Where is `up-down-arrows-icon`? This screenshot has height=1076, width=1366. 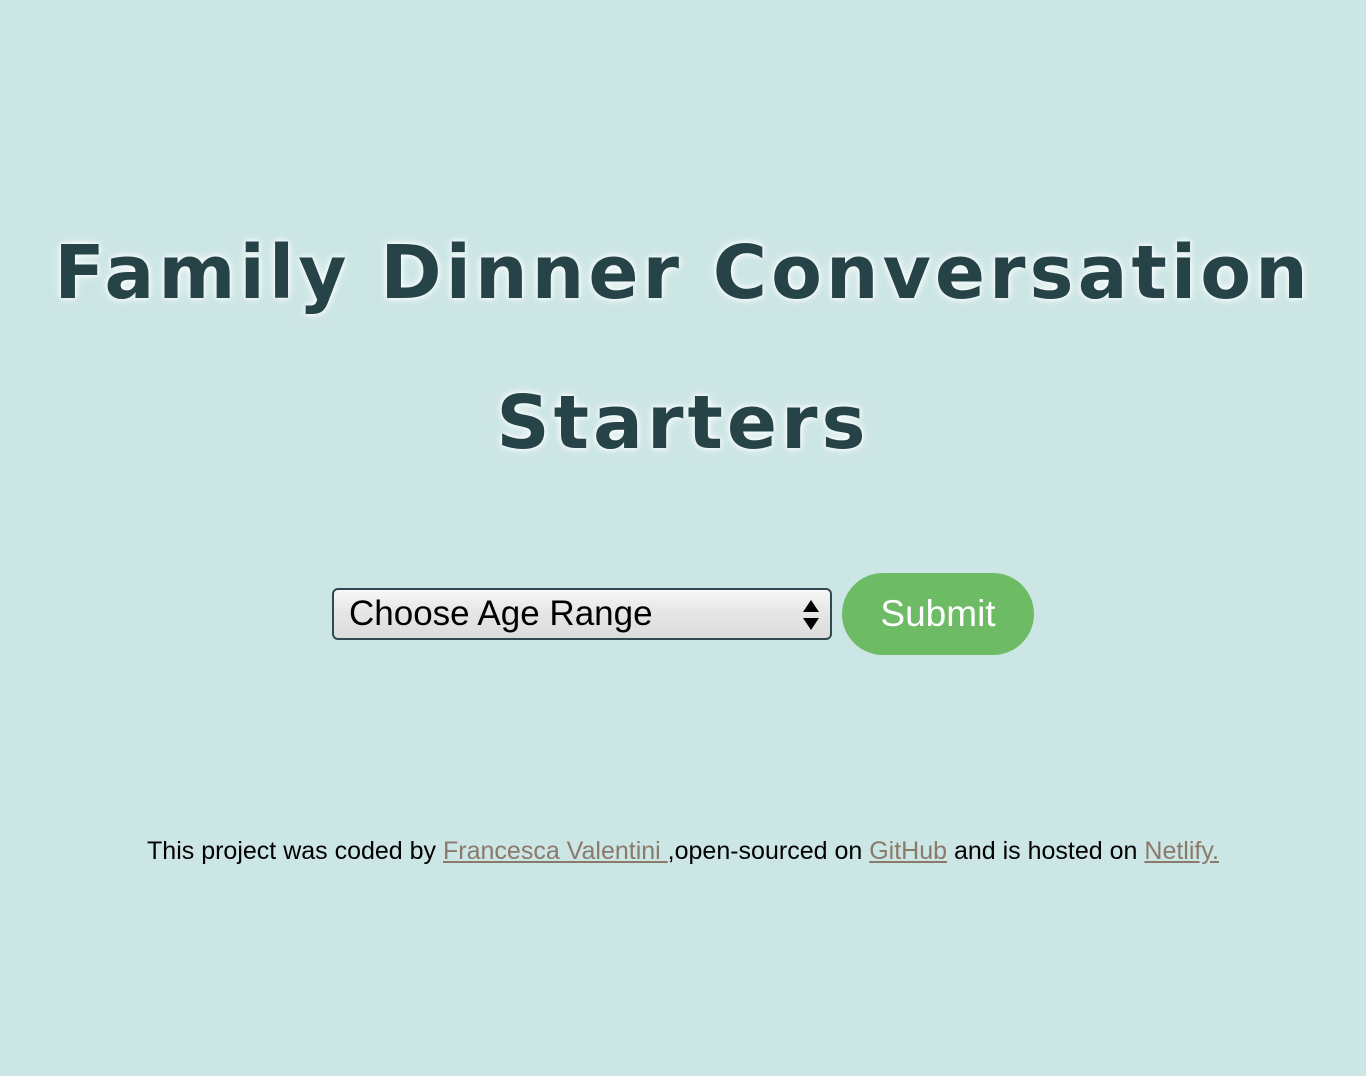
up-down-arrows-icon is located at coordinates (811, 615).